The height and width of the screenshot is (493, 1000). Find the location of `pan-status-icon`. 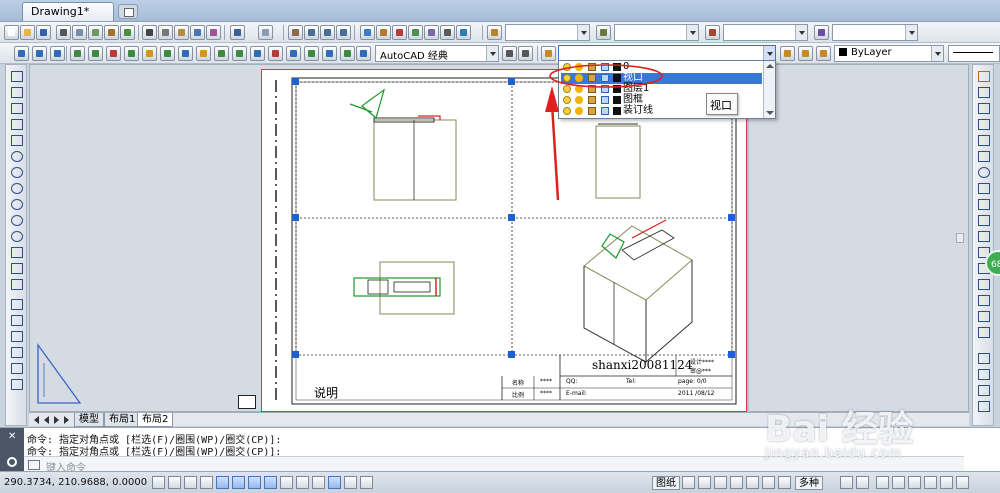

pan-status-icon is located at coordinates (720, 482).